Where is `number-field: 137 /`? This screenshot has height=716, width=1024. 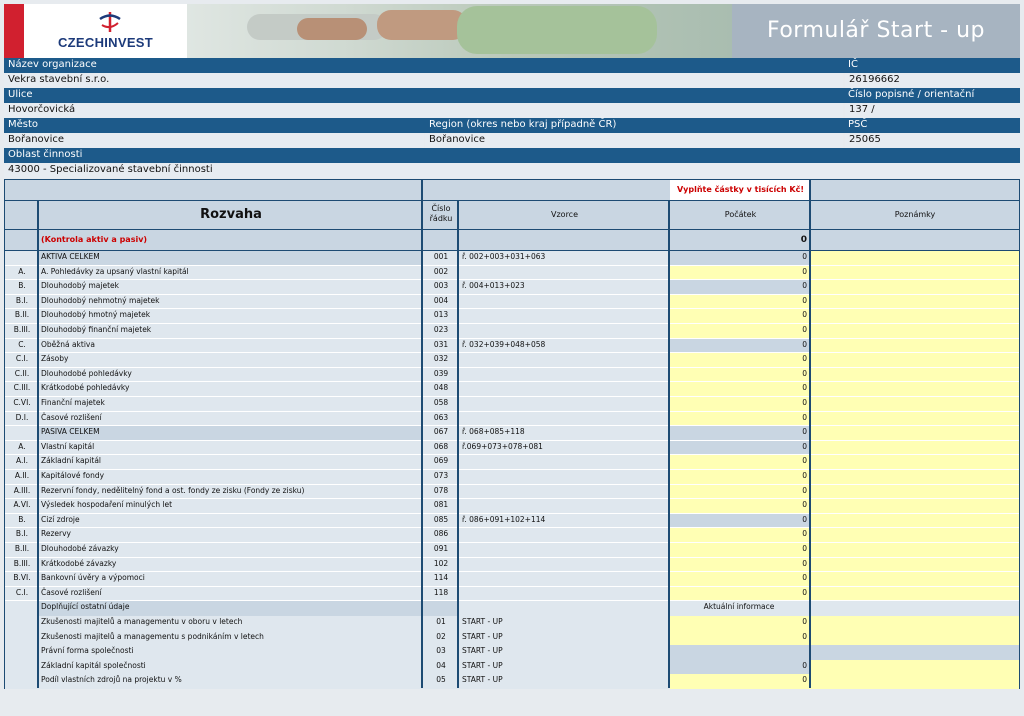
number-field: 137 / is located at coordinates (932, 110).